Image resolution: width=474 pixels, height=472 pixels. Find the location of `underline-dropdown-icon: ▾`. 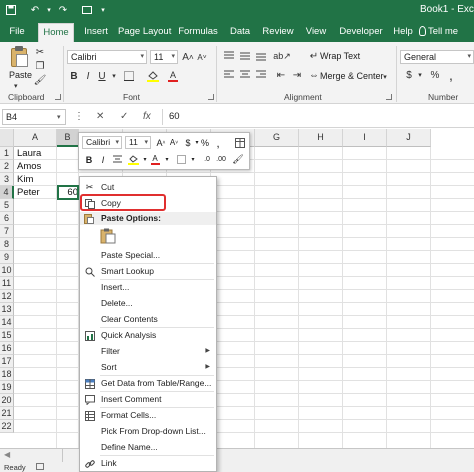

underline-dropdown-icon: ▾ is located at coordinates (114, 76).